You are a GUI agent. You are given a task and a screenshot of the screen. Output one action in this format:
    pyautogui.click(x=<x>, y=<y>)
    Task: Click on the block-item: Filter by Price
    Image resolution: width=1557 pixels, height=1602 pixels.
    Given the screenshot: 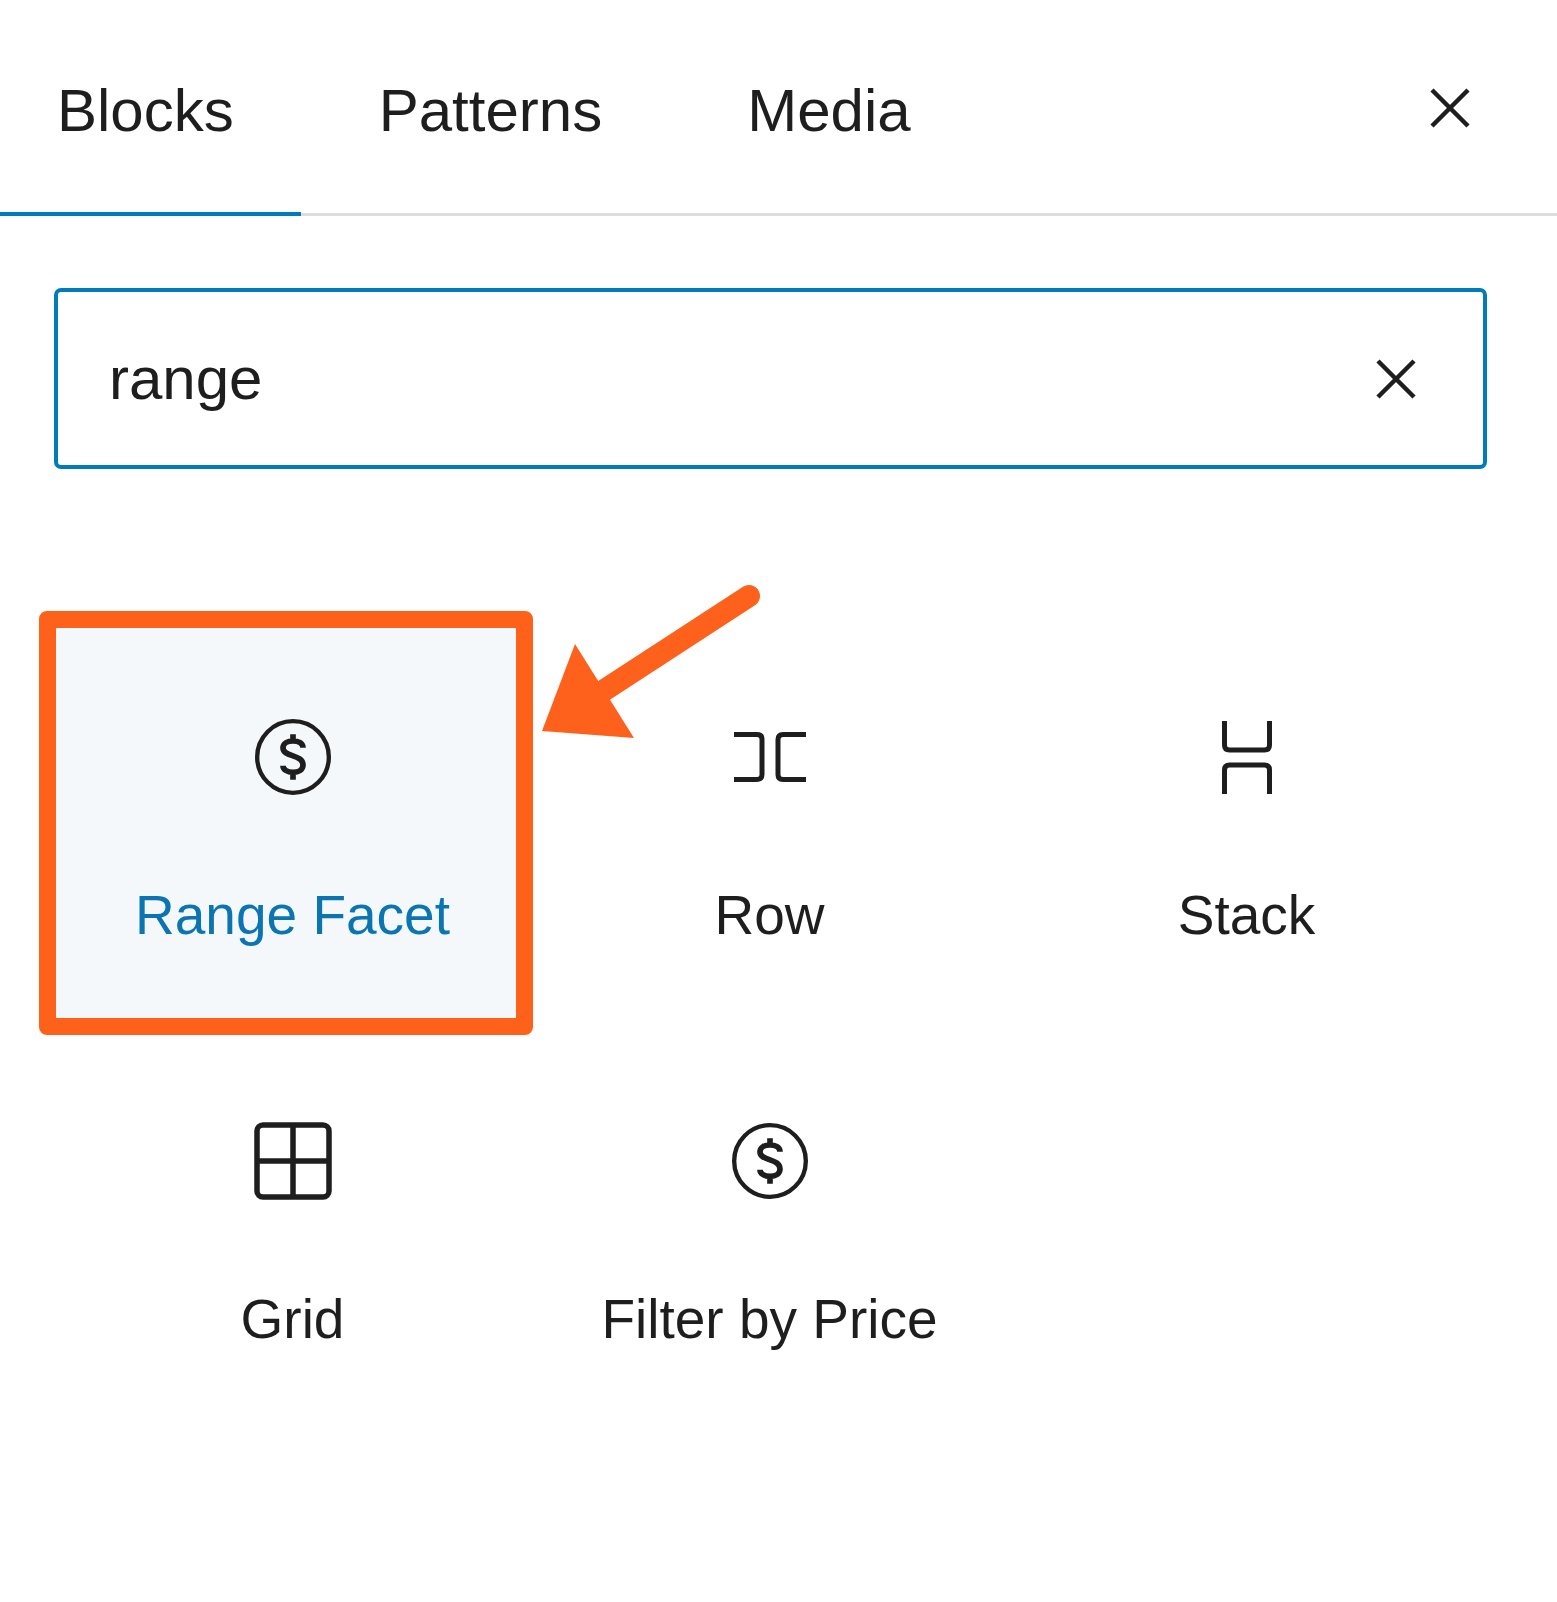 What is the action you would take?
    pyautogui.click(x=769, y=1226)
    